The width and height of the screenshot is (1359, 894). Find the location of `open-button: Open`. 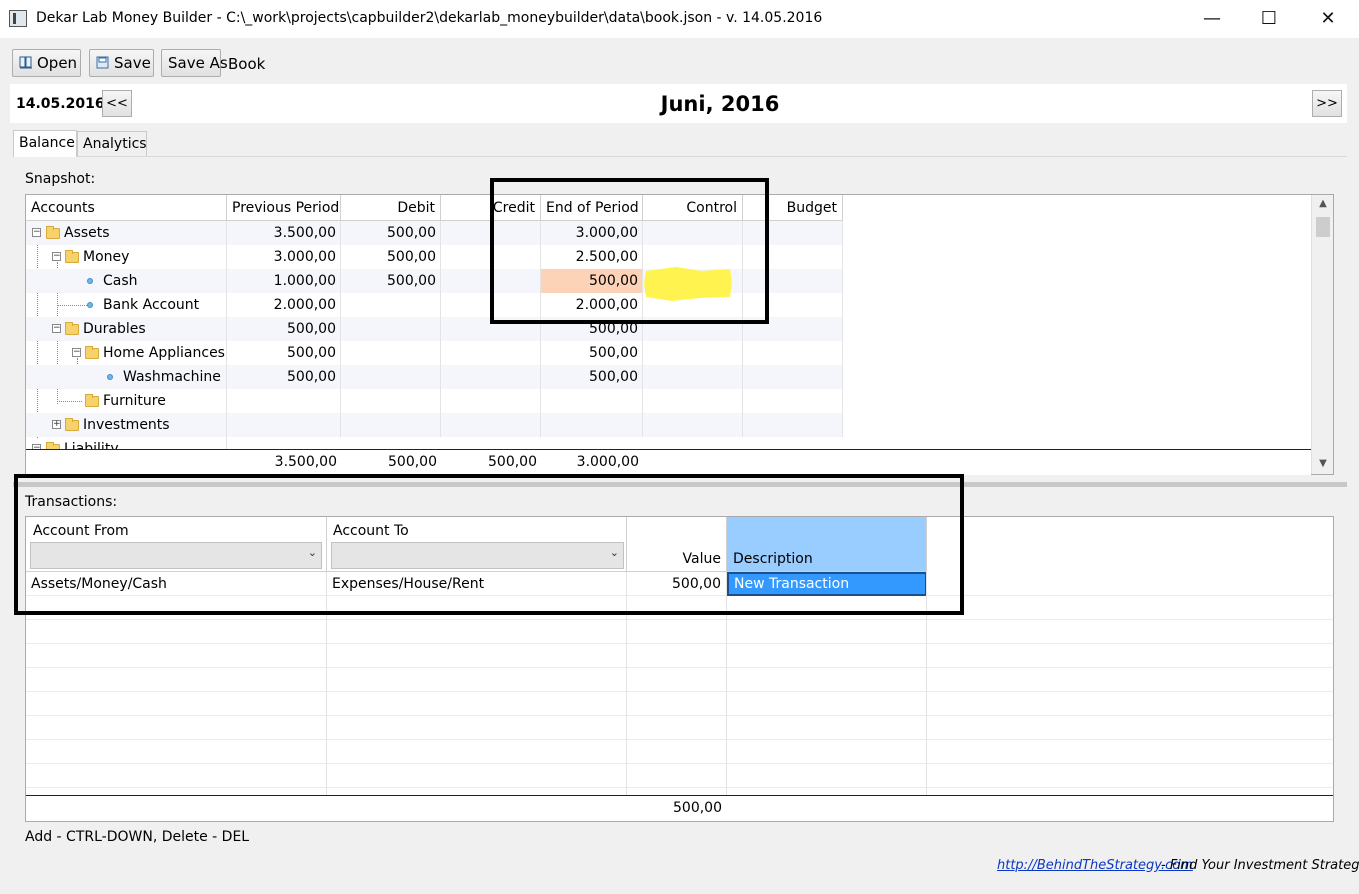

open-button: Open is located at coordinates (46, 63).